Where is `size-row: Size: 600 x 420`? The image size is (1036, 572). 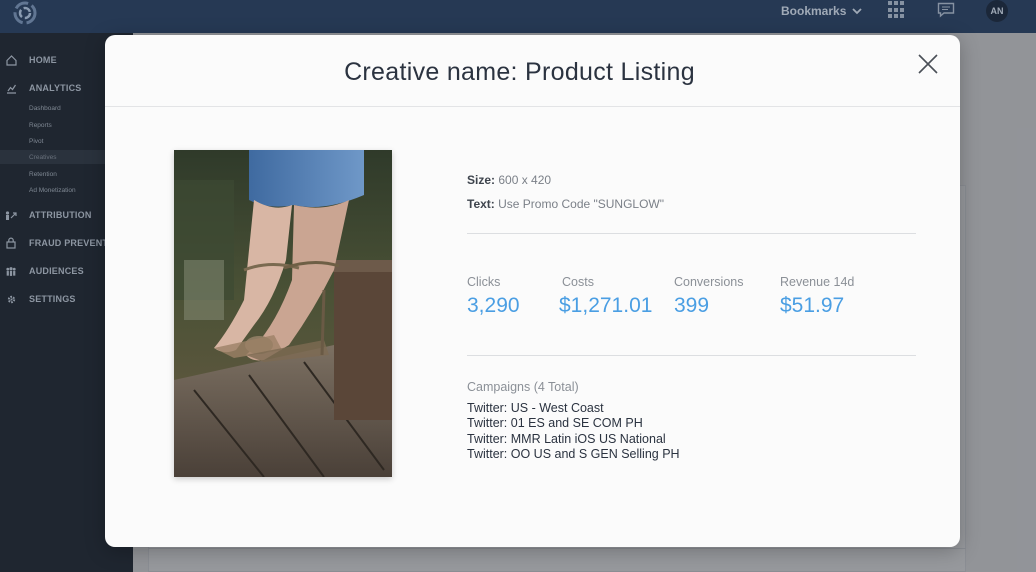 size-row: Size: 600 x 420 is located at coordinates (509, 180).